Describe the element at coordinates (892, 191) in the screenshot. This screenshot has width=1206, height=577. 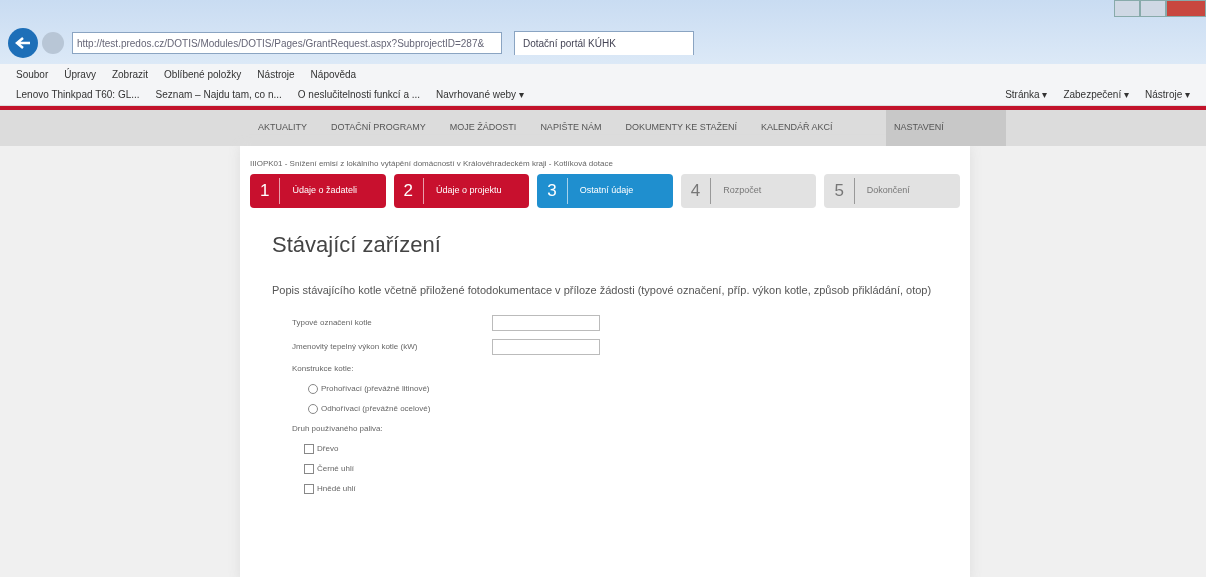
I see `step-tab: 5 Dokončení` at that location.